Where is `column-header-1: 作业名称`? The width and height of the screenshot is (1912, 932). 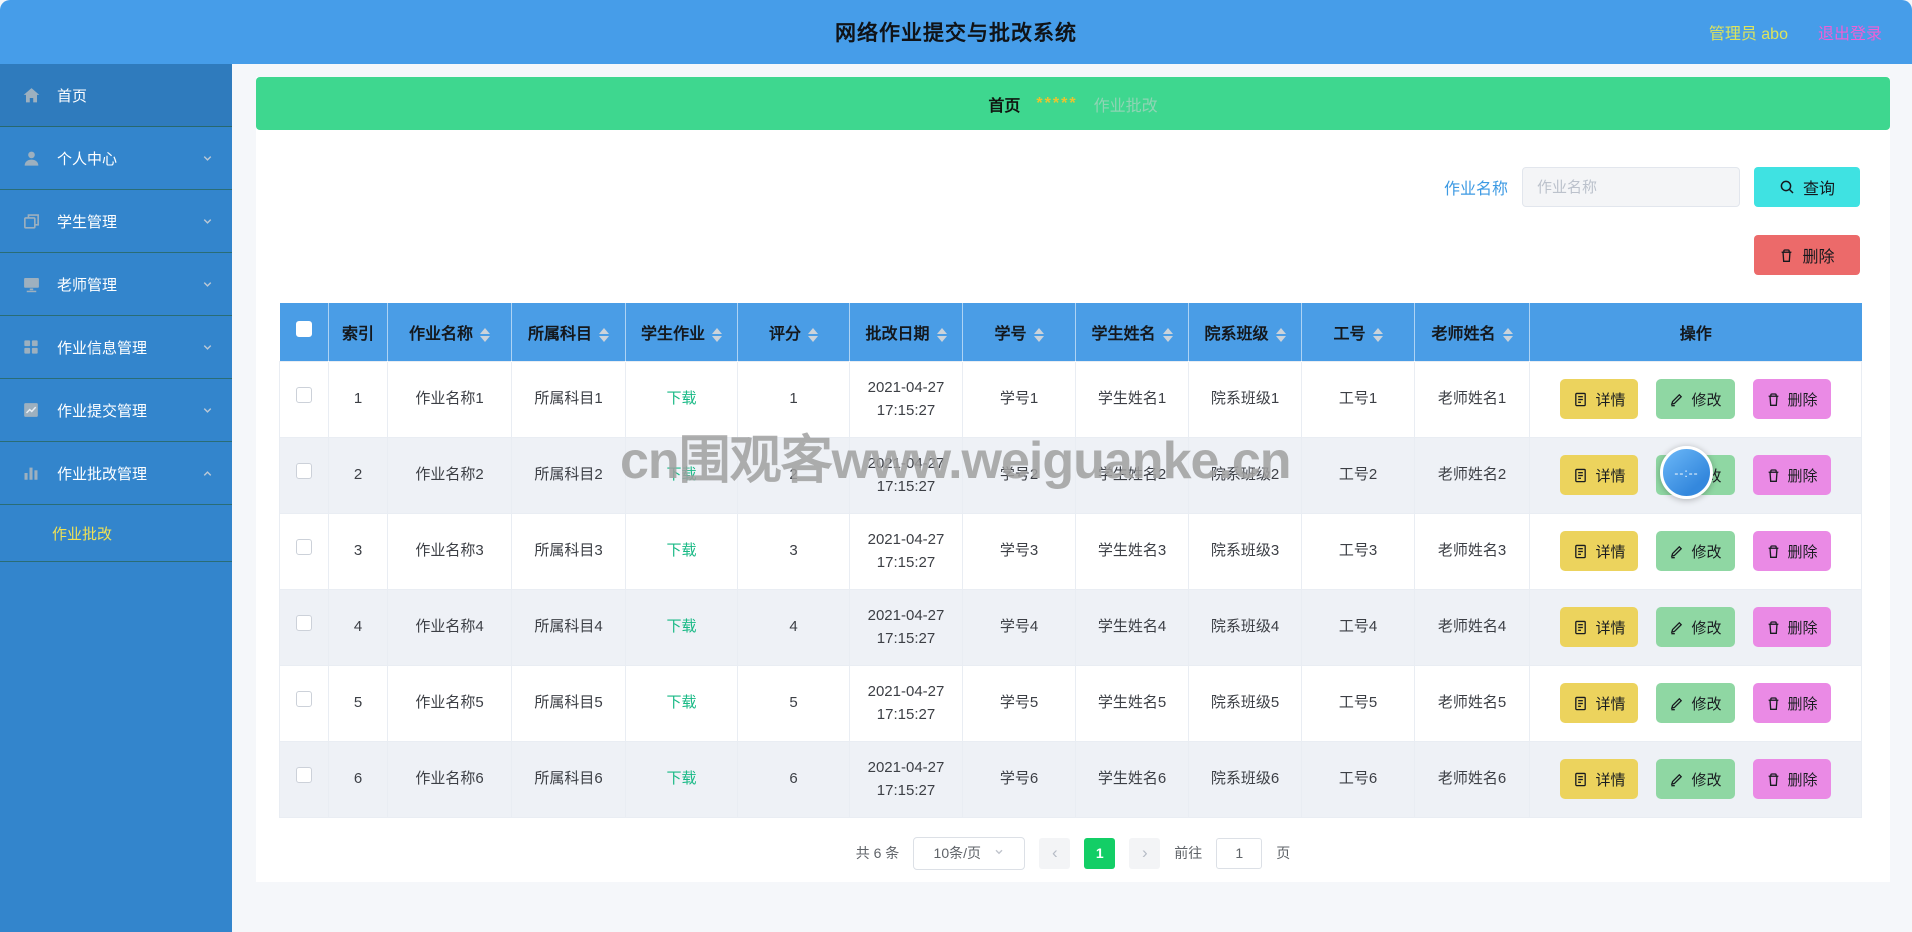
column-header-1: 作业名称 is located at coordinates (449, 332).